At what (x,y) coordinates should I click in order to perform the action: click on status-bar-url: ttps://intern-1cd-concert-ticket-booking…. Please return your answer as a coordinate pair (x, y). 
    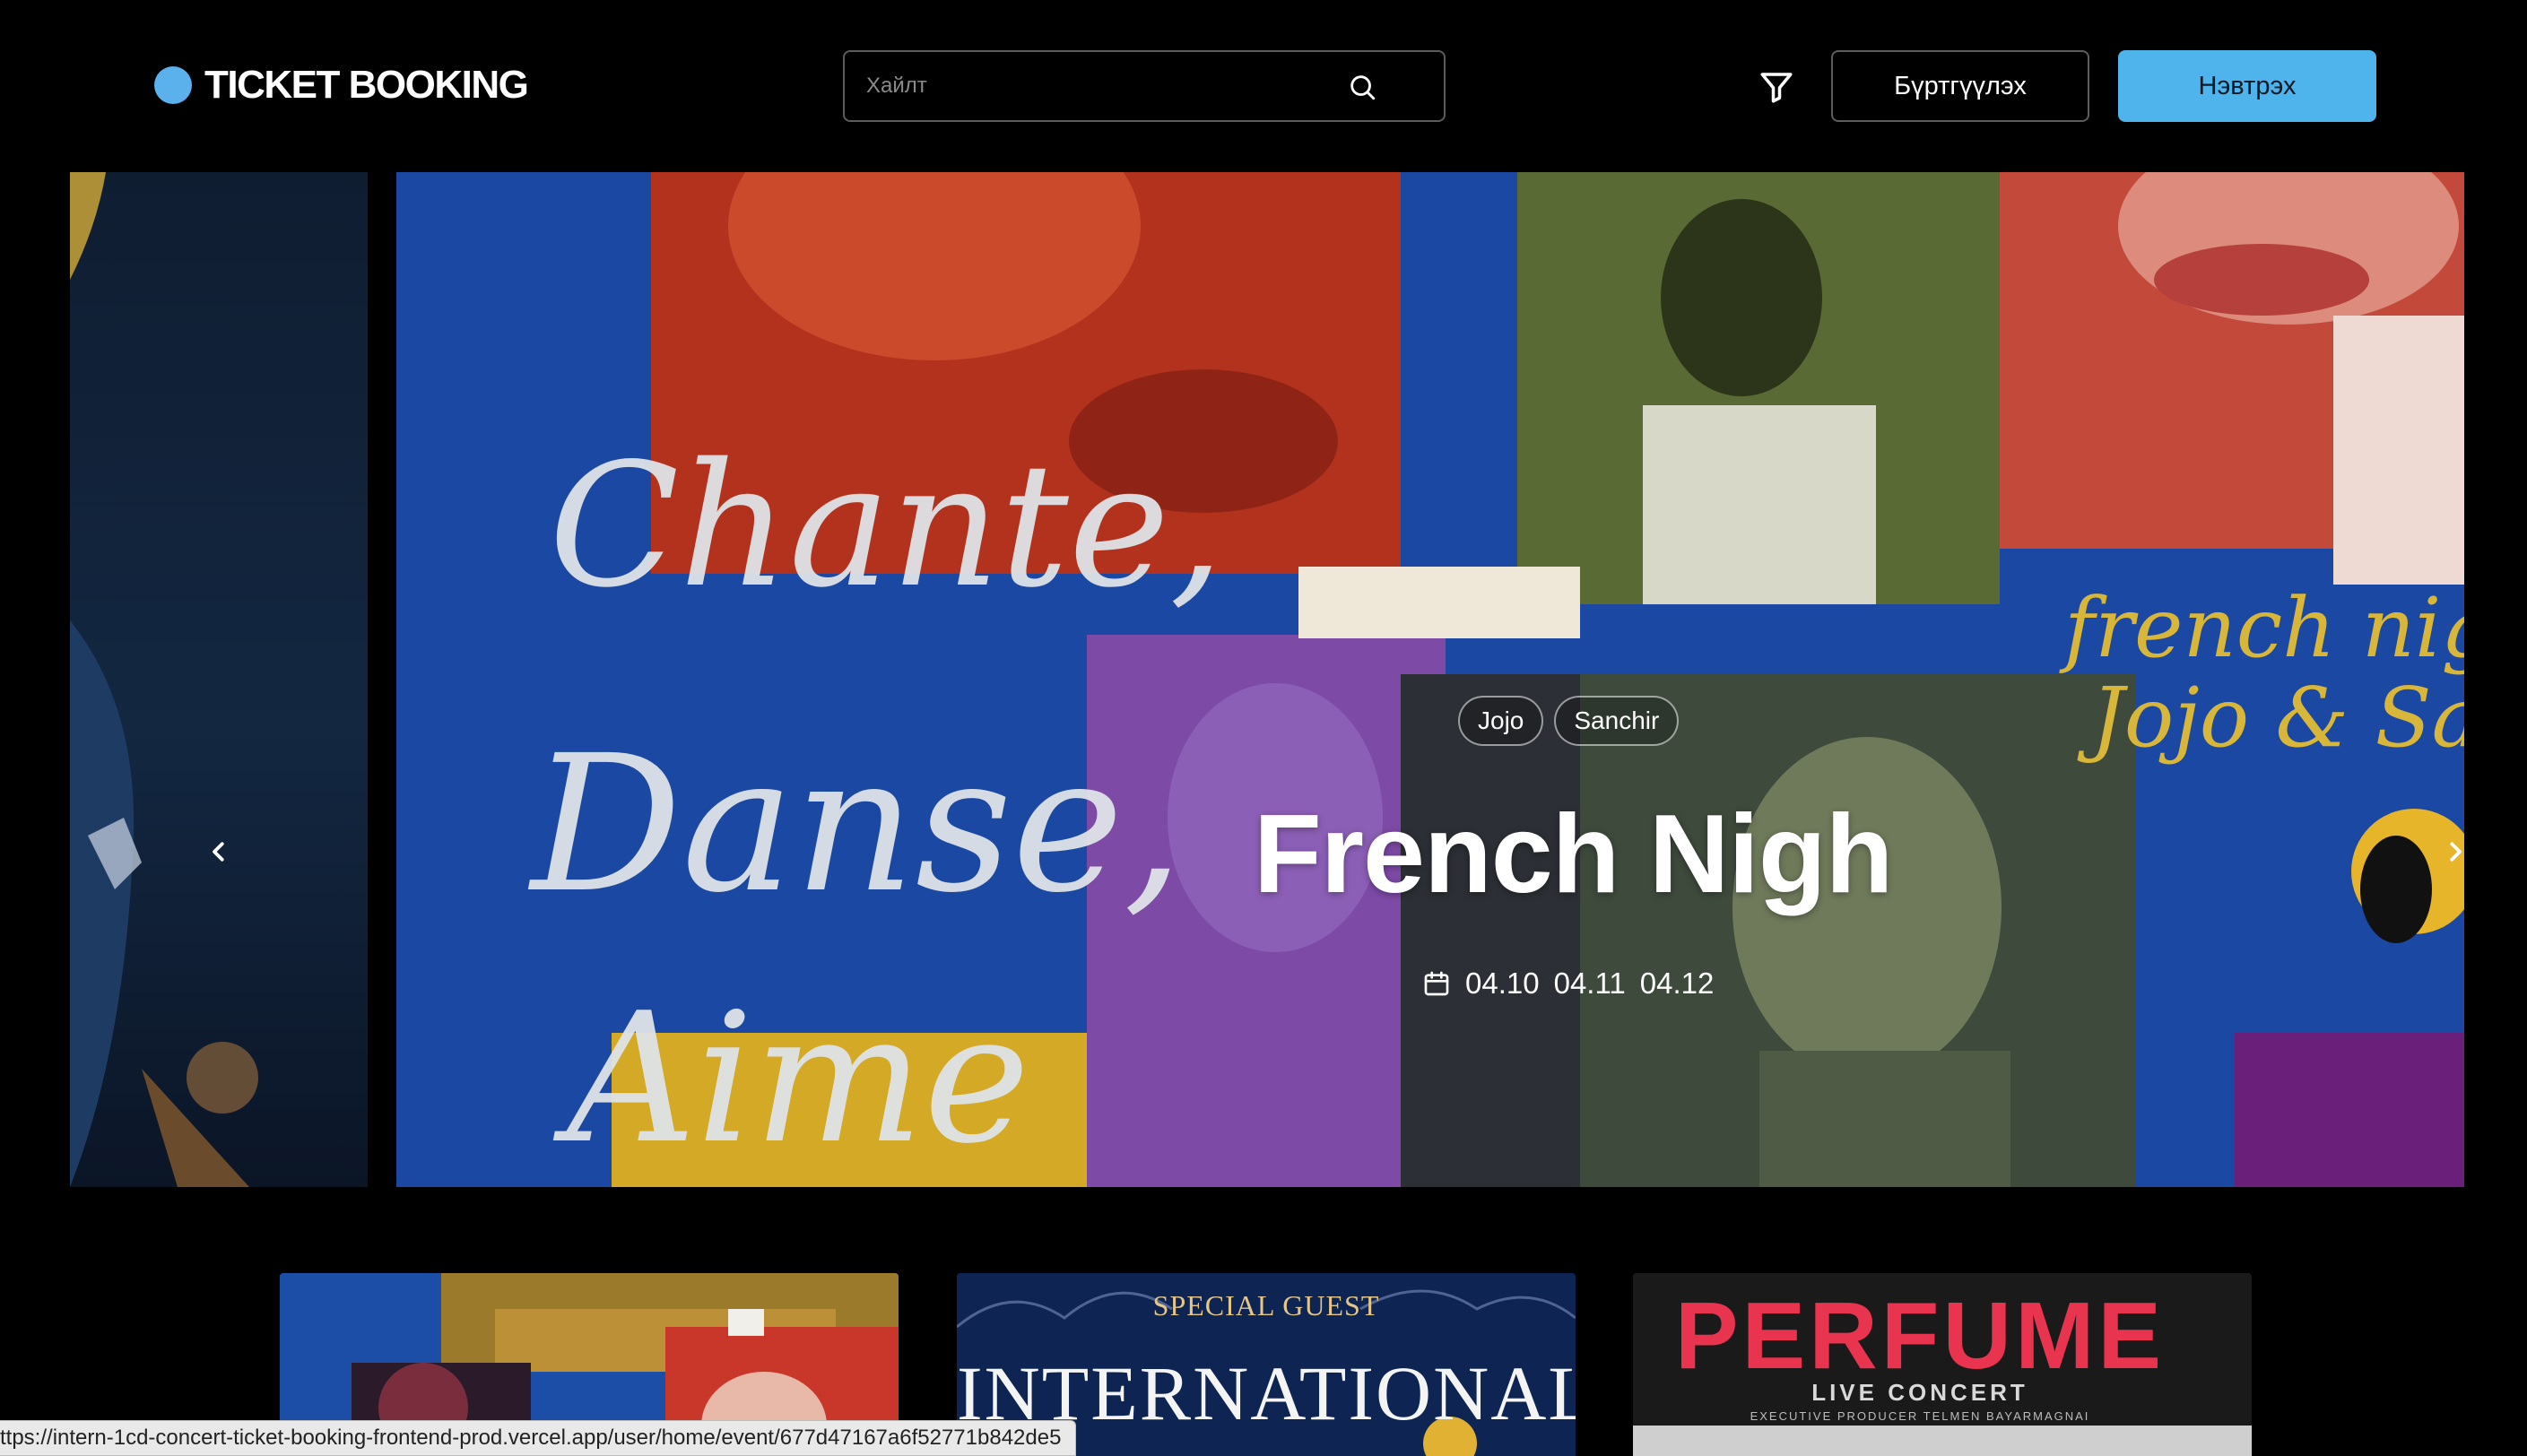
    Looking at the image, I should click on (538, 1438).